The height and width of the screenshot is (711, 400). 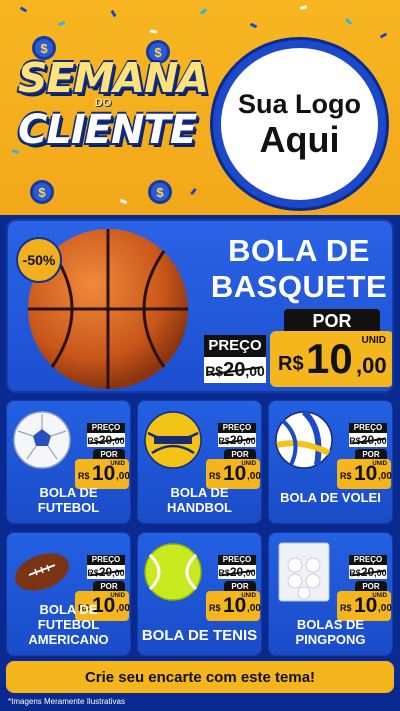 What do you see at coordinates (304, 572) in the screenshot?
I see `pingpong-balls-icon` at bounding box center [304, 572].